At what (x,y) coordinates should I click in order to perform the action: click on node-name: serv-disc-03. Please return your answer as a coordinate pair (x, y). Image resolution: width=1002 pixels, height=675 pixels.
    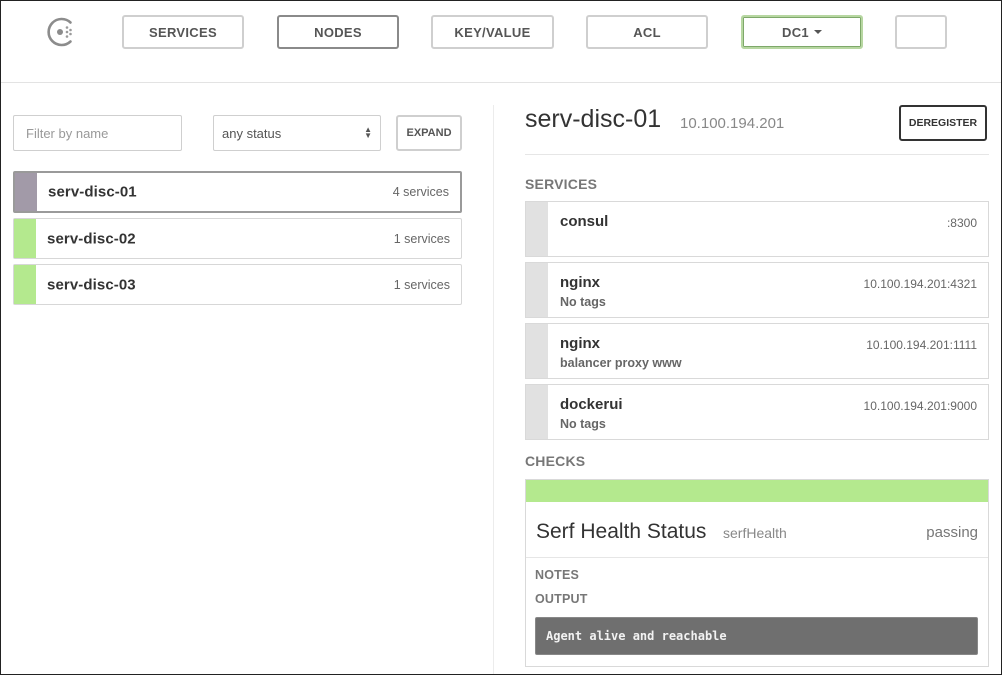
    Looking at the image, I should click on (91, 284).